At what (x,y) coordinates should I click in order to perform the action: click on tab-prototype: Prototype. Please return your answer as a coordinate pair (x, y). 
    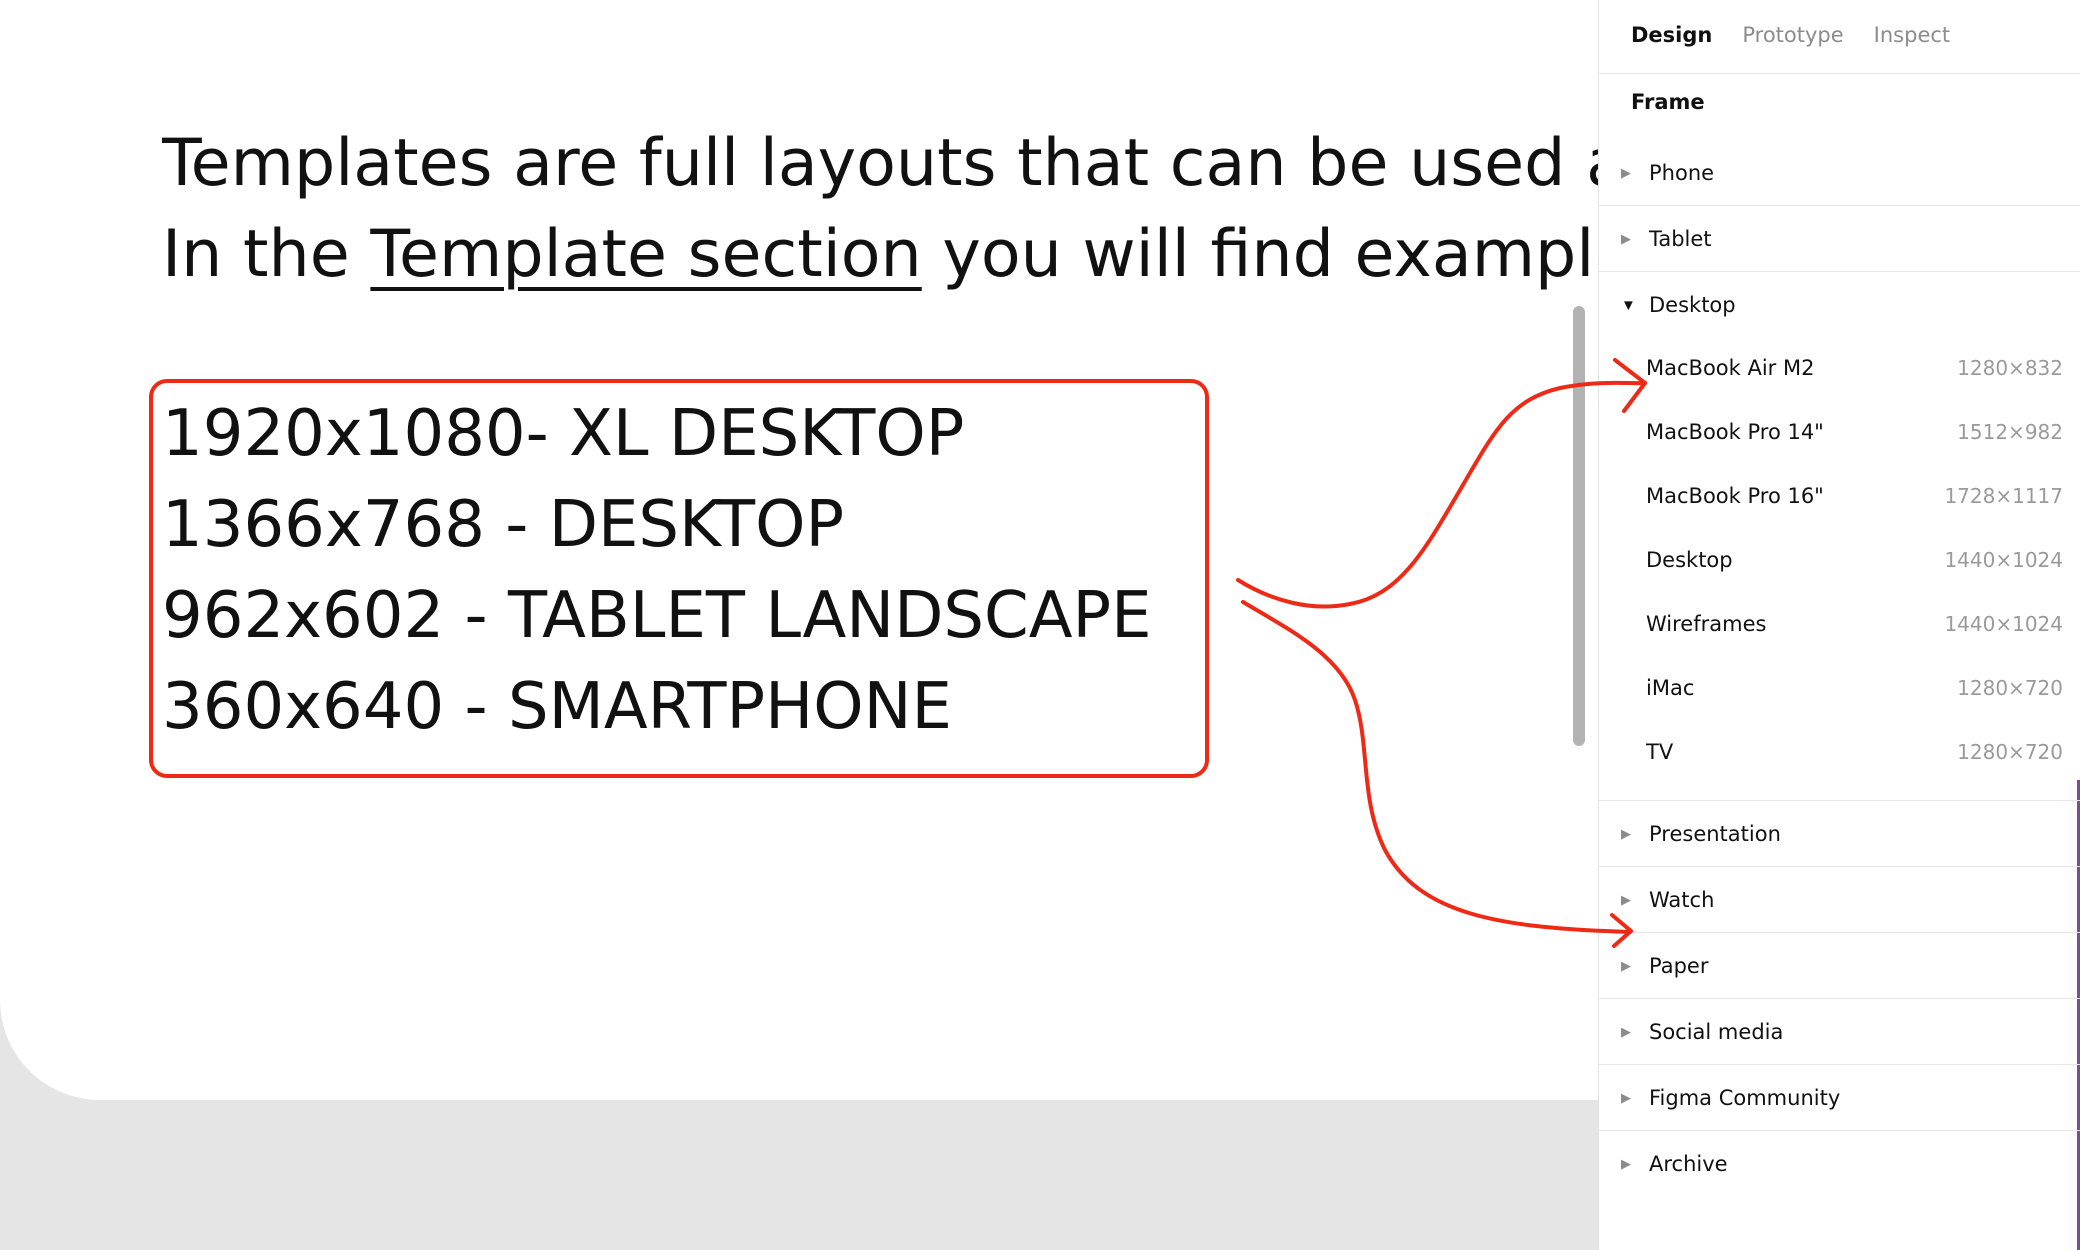
    Looking at the image, I should click on (1792, 35).